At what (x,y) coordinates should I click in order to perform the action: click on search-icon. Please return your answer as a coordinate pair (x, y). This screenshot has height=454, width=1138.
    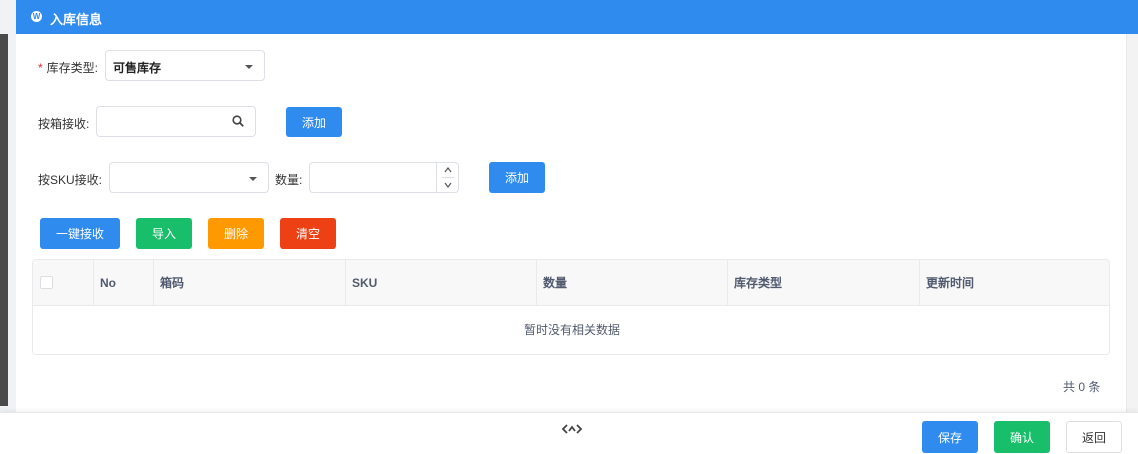
    Looking at the image, I should click on (238, 121).